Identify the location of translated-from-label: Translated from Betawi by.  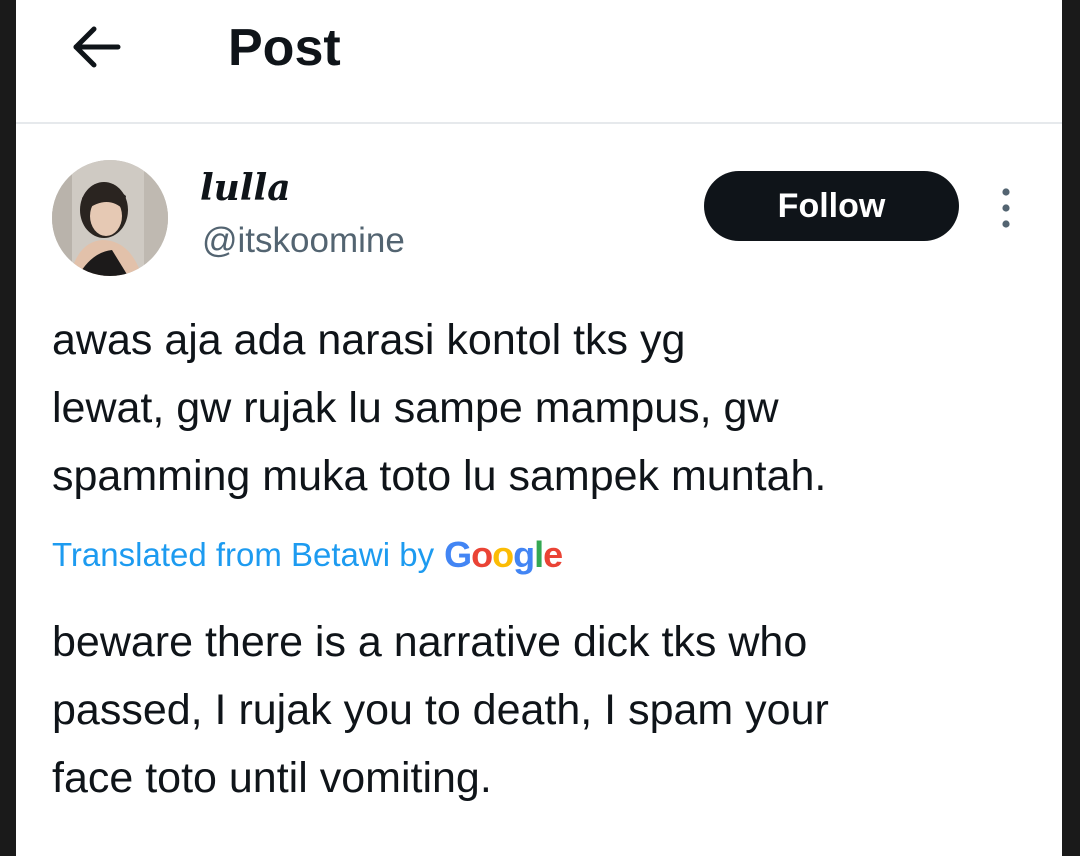
(243, 554).